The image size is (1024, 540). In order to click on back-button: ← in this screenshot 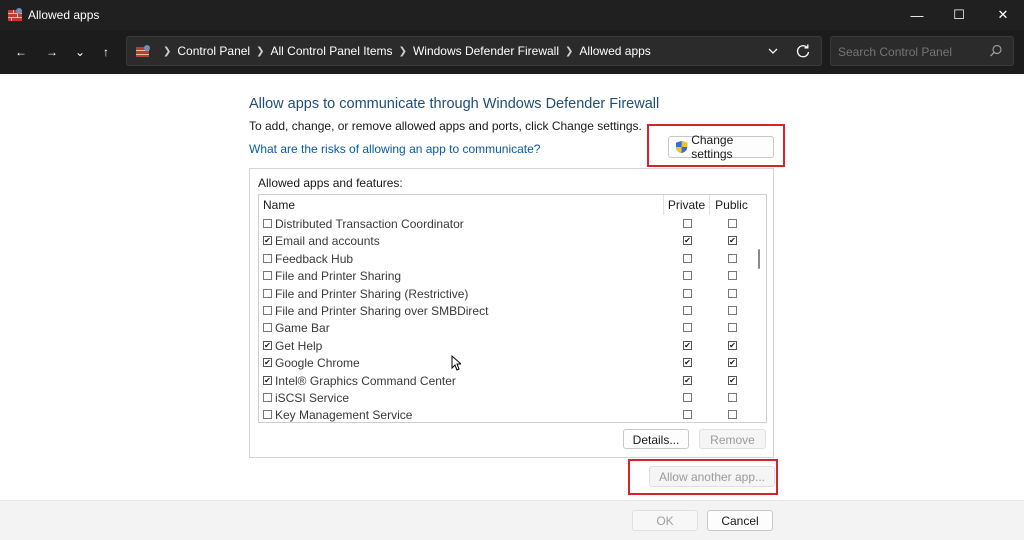, I will do `click(21, 52)`.